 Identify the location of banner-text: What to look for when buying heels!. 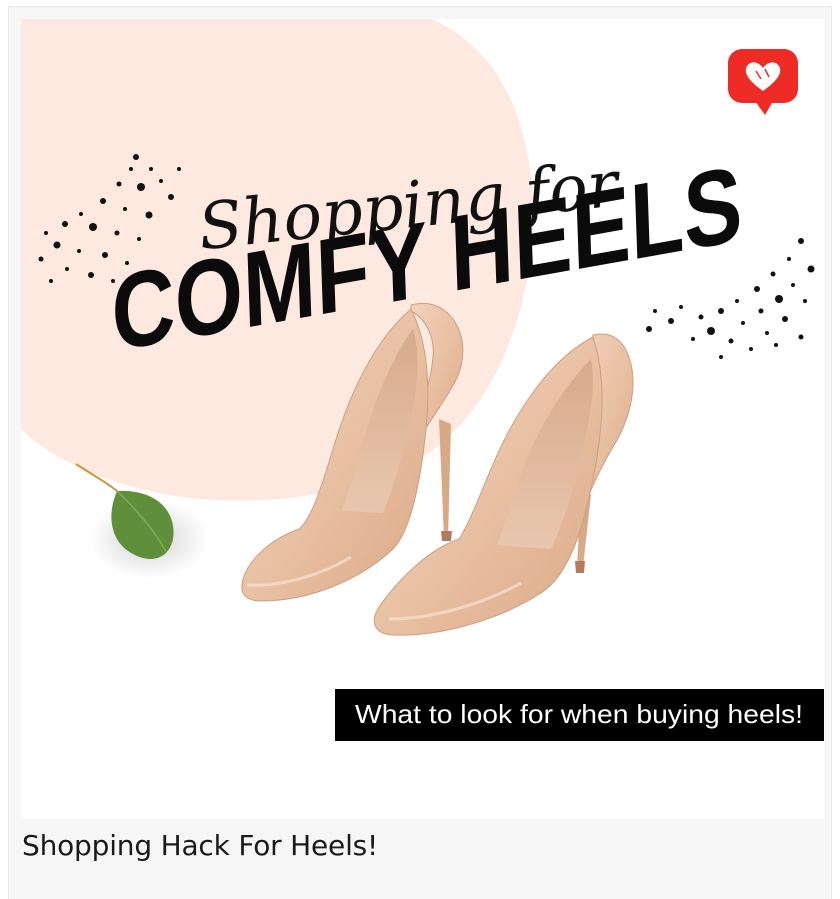
(579, 714).